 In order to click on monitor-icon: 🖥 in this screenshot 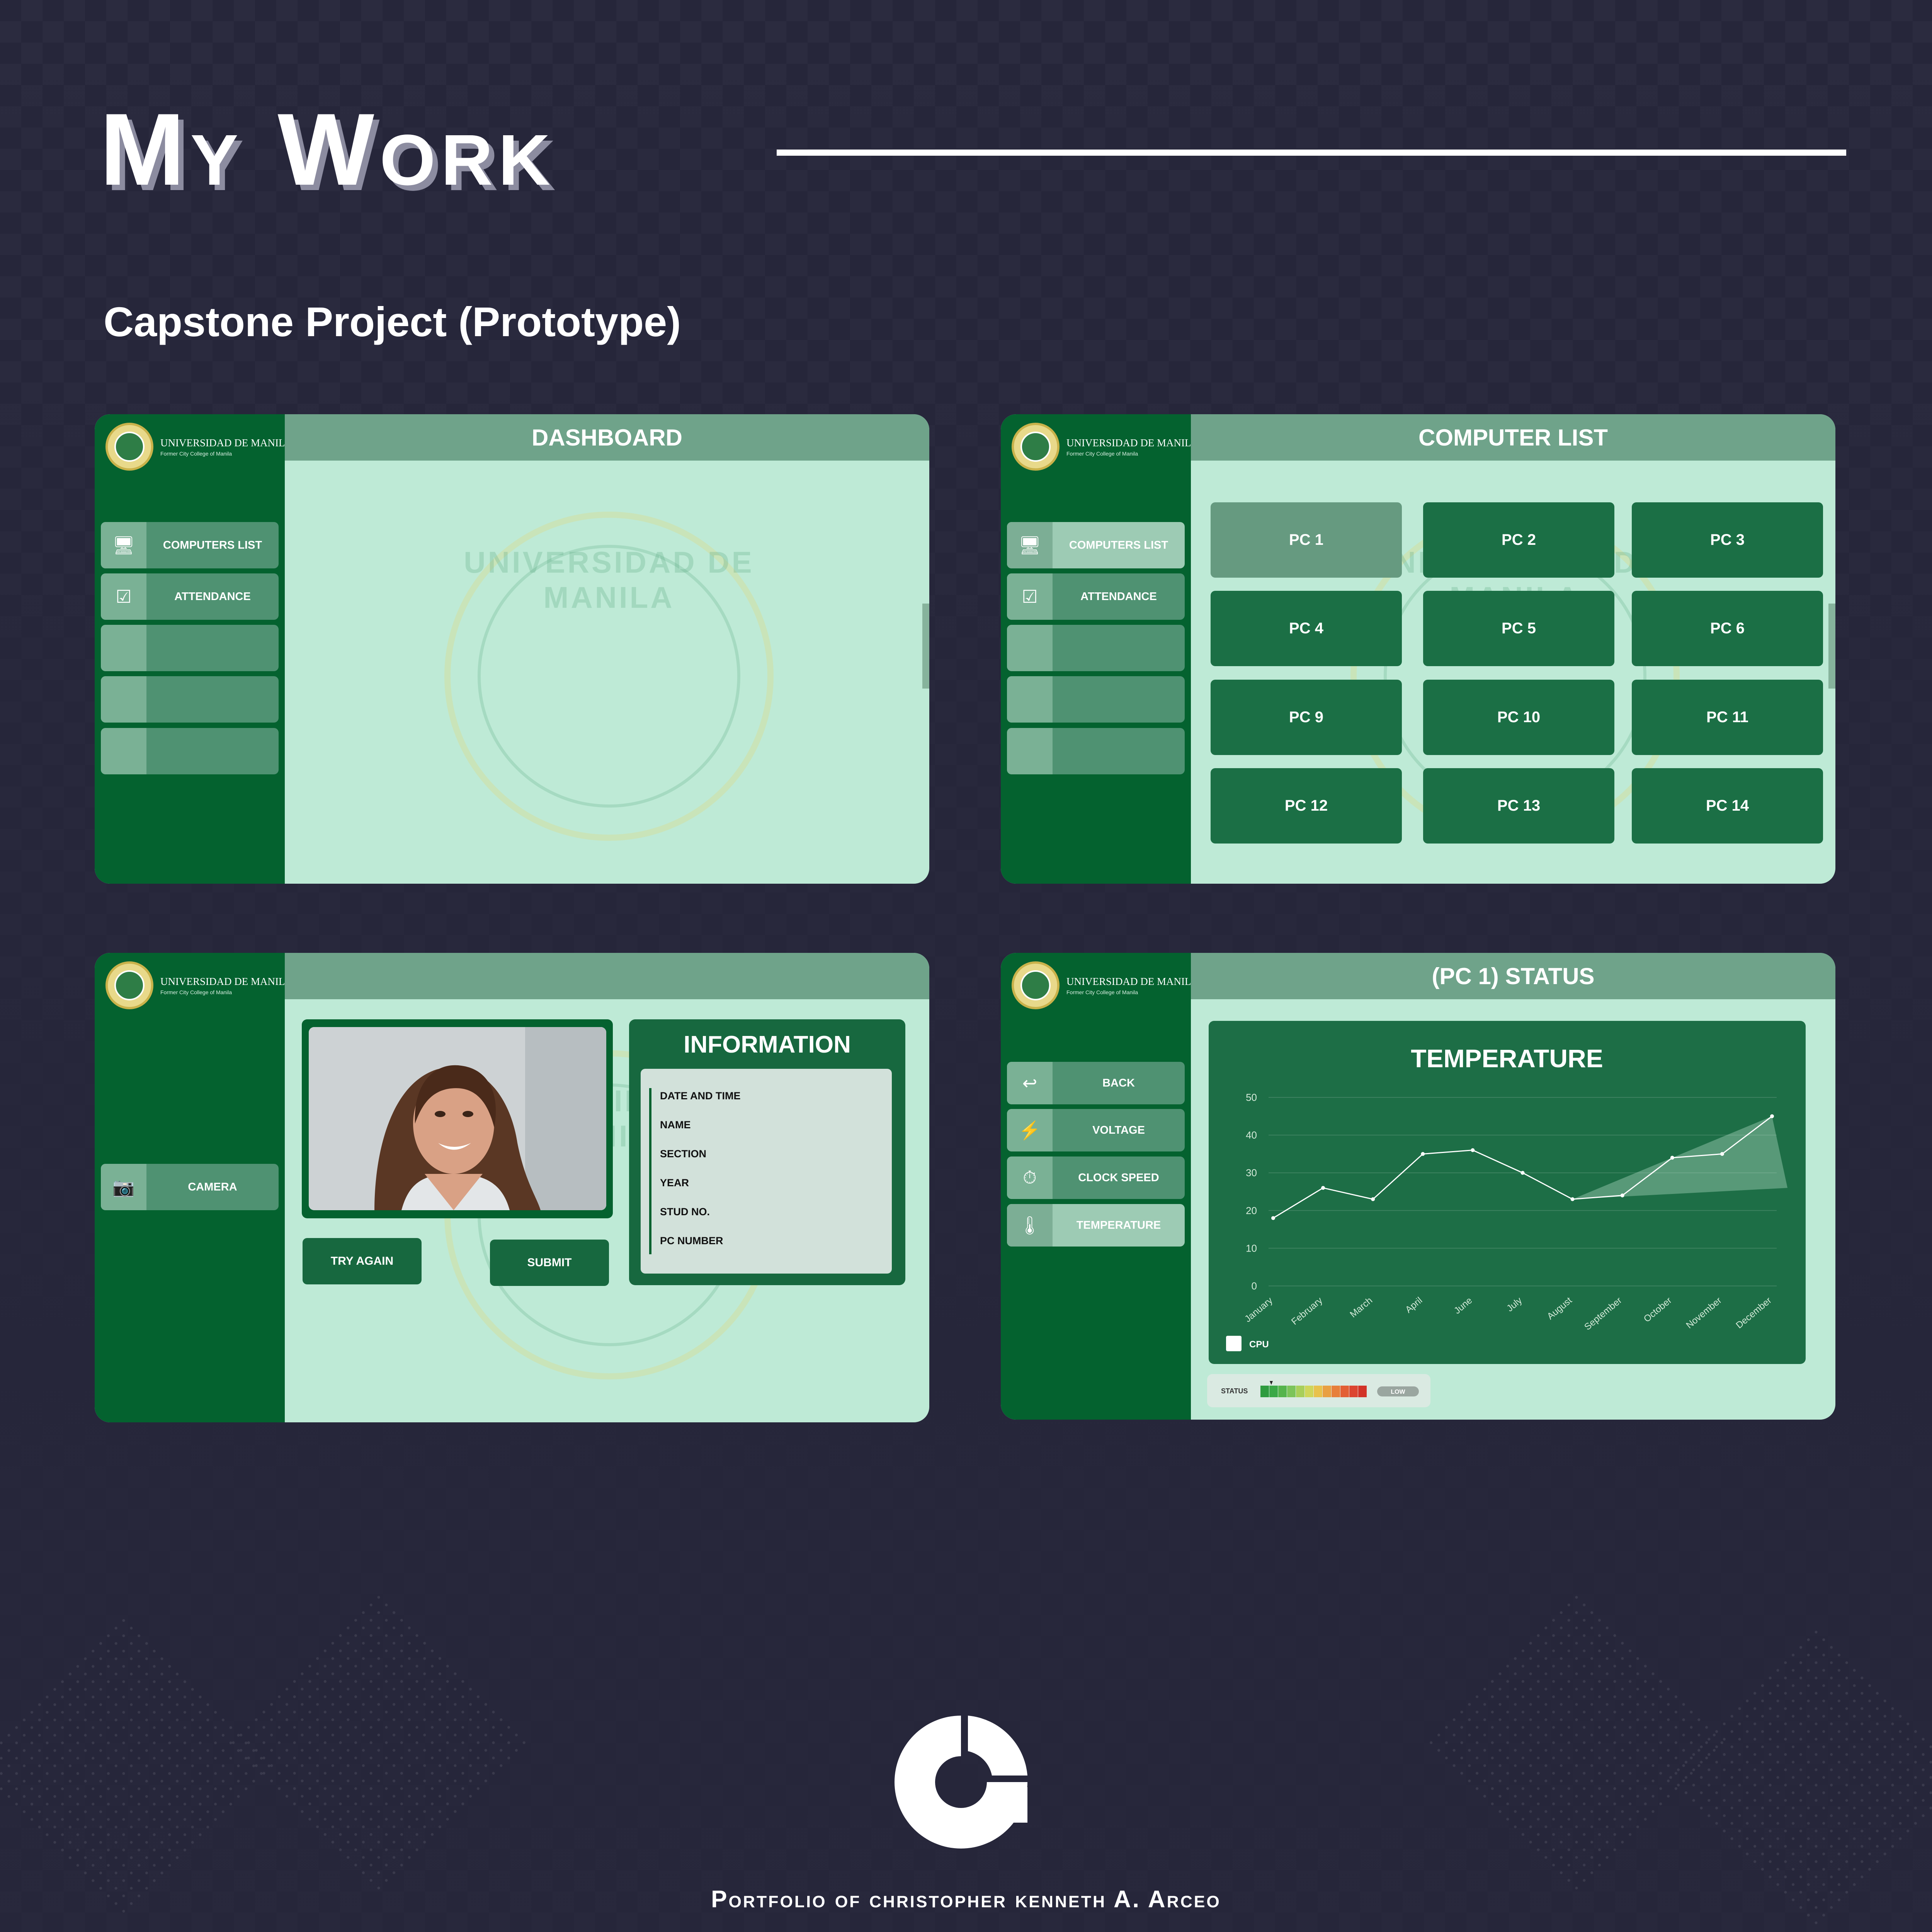, I will do `click(1030, 545)`.